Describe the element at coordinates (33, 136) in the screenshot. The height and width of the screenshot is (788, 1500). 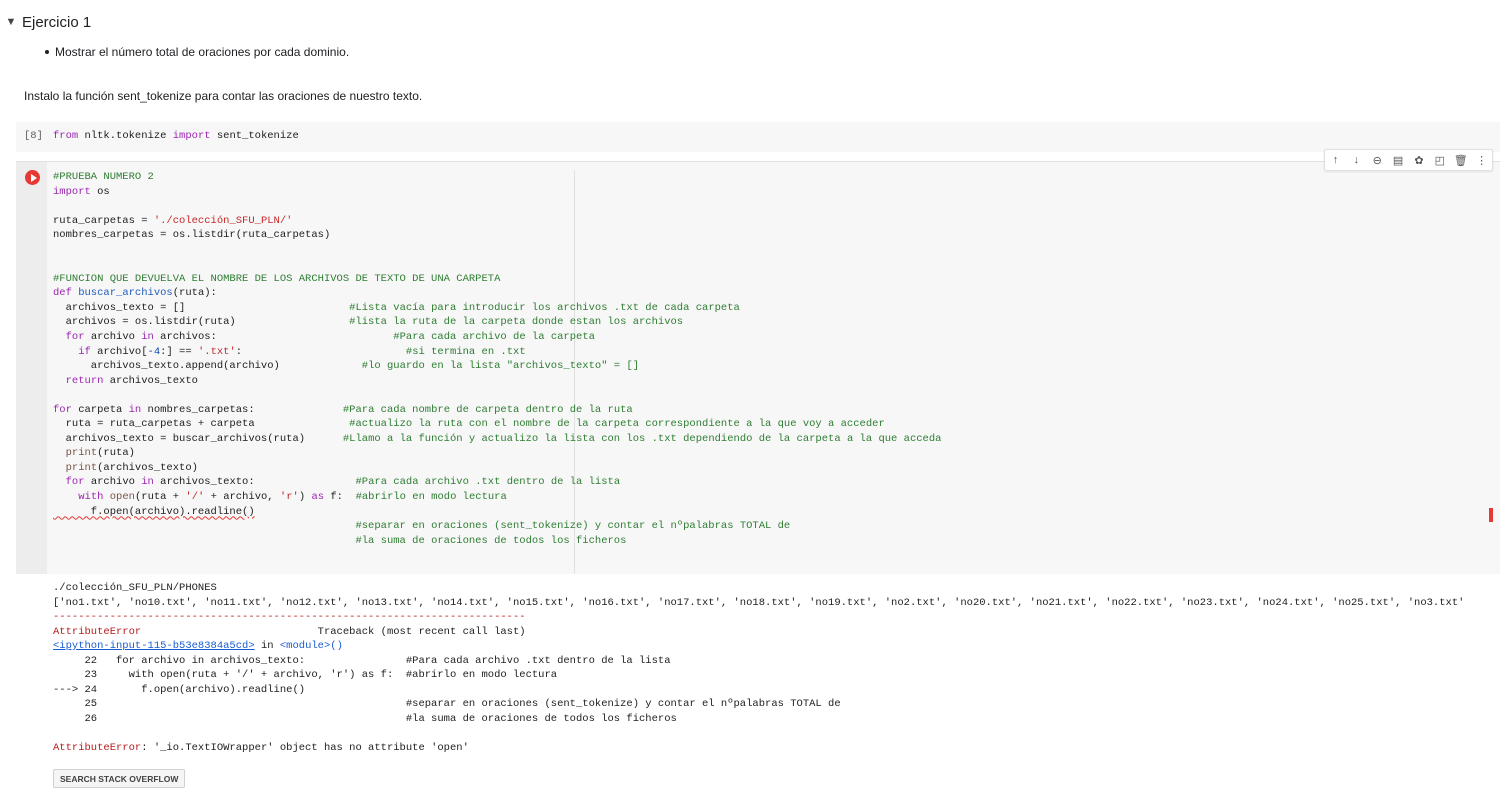
I see `execution-count: [8]` at that location.